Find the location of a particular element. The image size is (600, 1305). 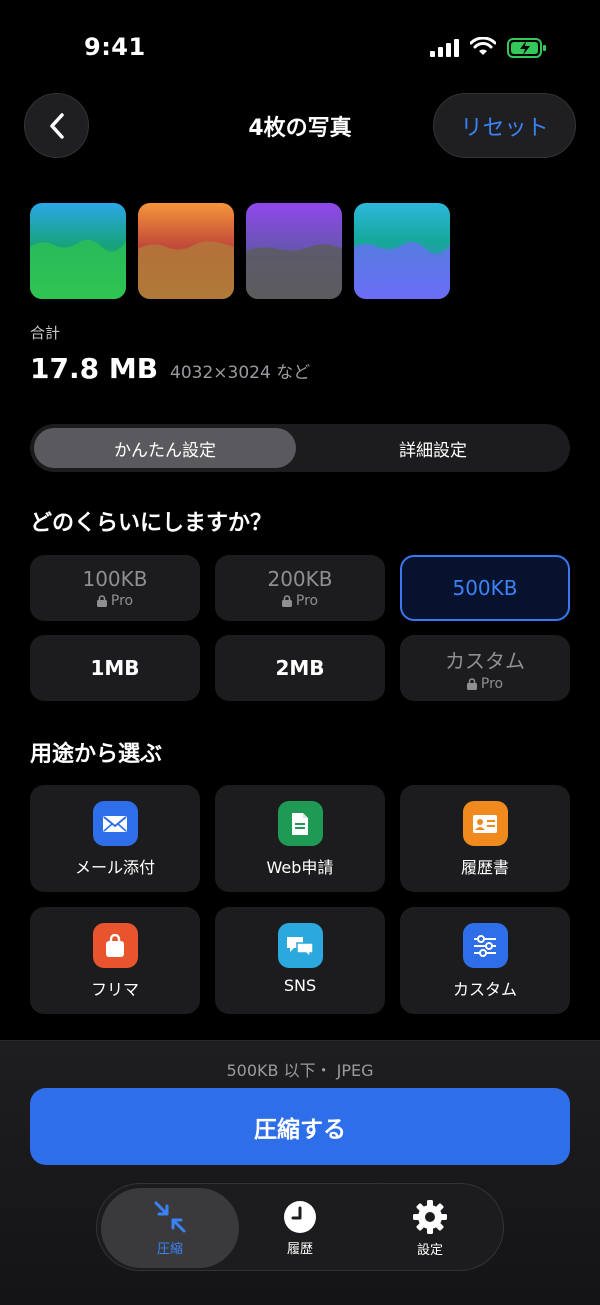

size-section-title: どのくらいにしますか？ is located at coordinates (151, 523).